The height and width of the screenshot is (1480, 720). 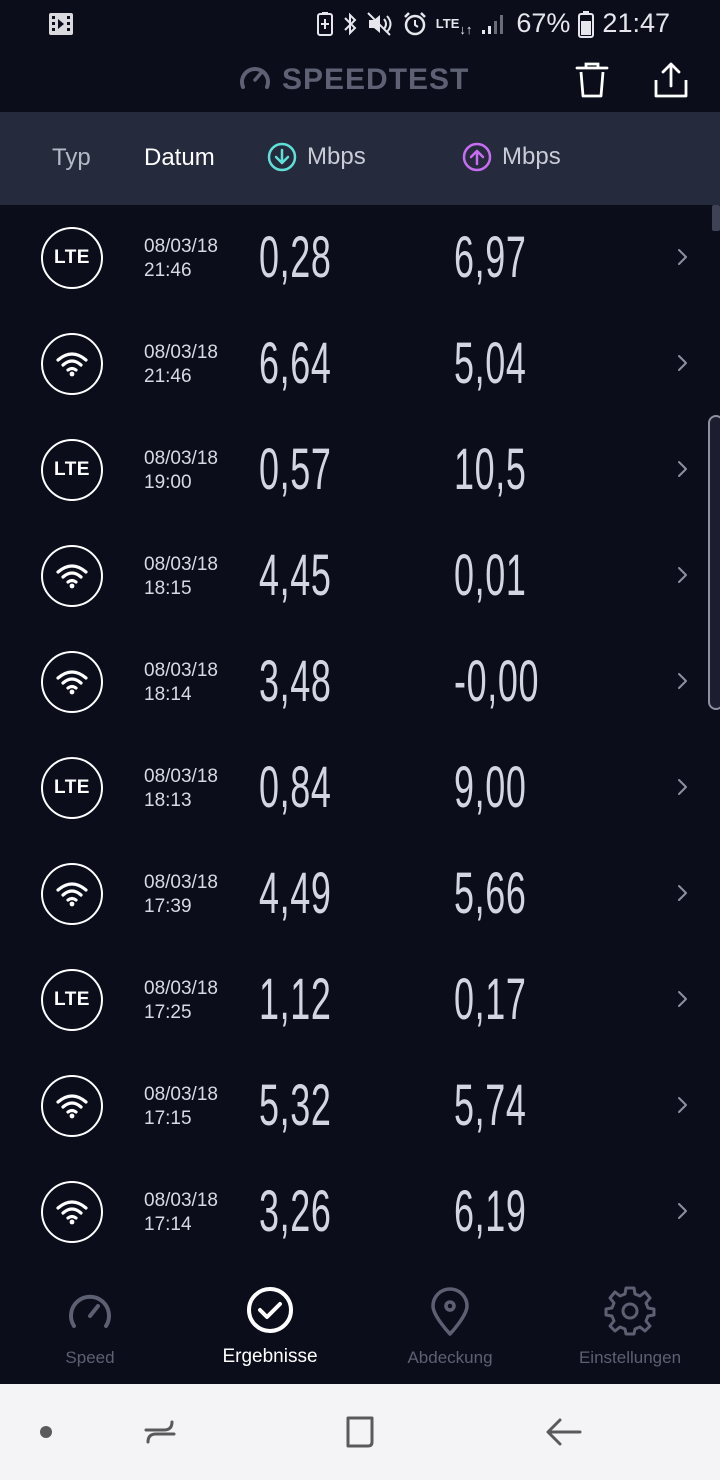 I want to click on download-value: 0,28, so click(x=295, y=257).